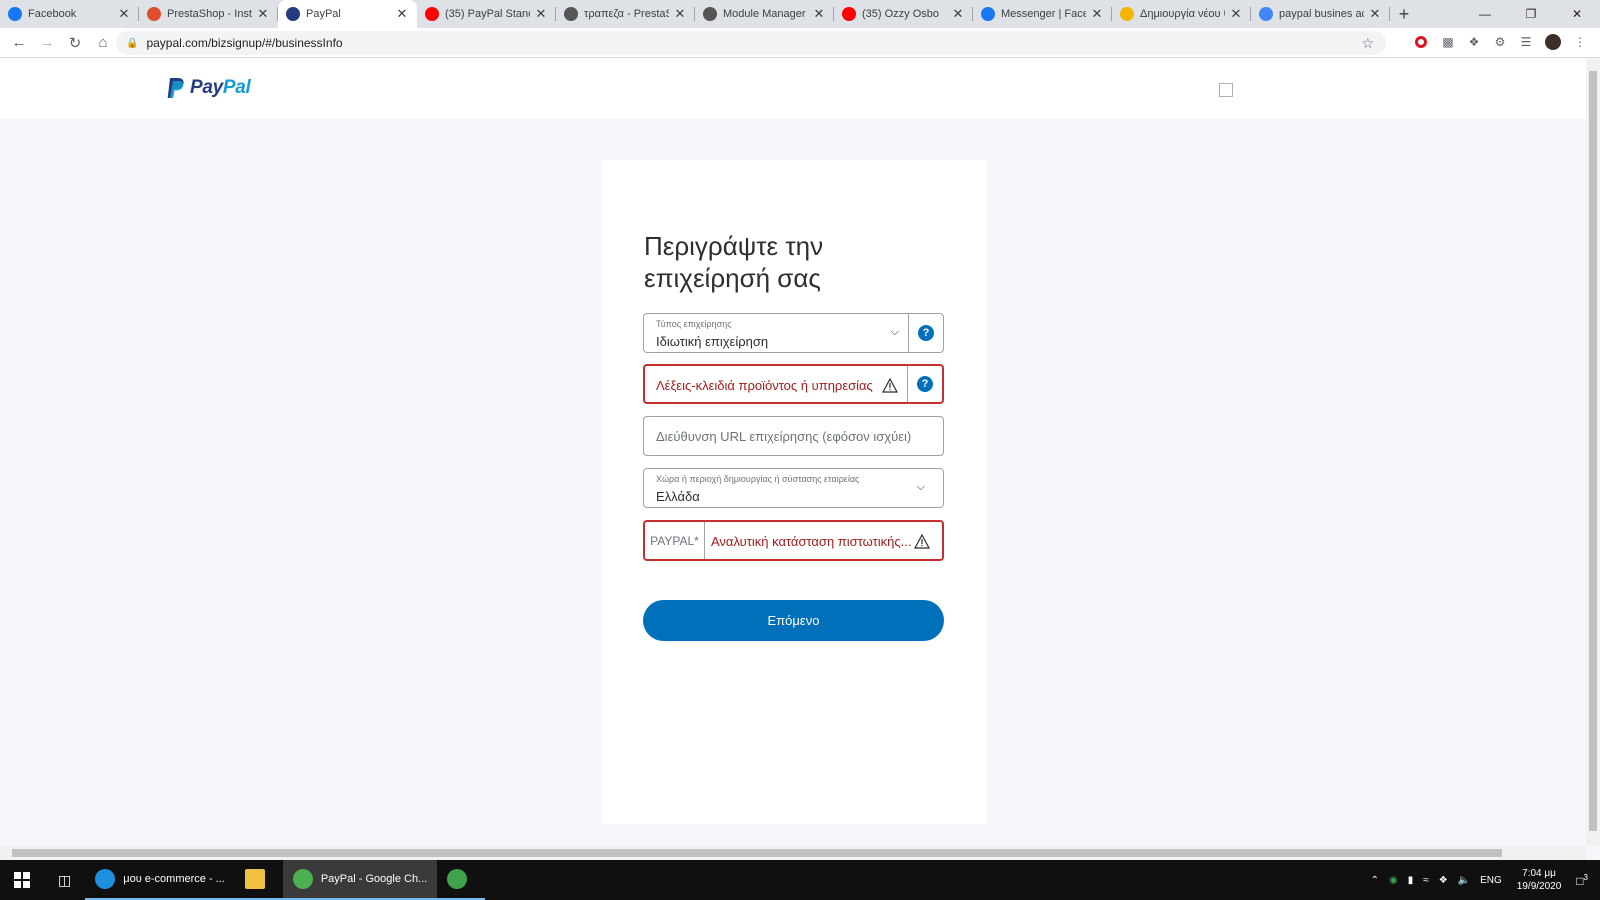 This screenshot has width=1600, height=900. I want to click on browser-tab: PayPal ✕, so click(347, 14).